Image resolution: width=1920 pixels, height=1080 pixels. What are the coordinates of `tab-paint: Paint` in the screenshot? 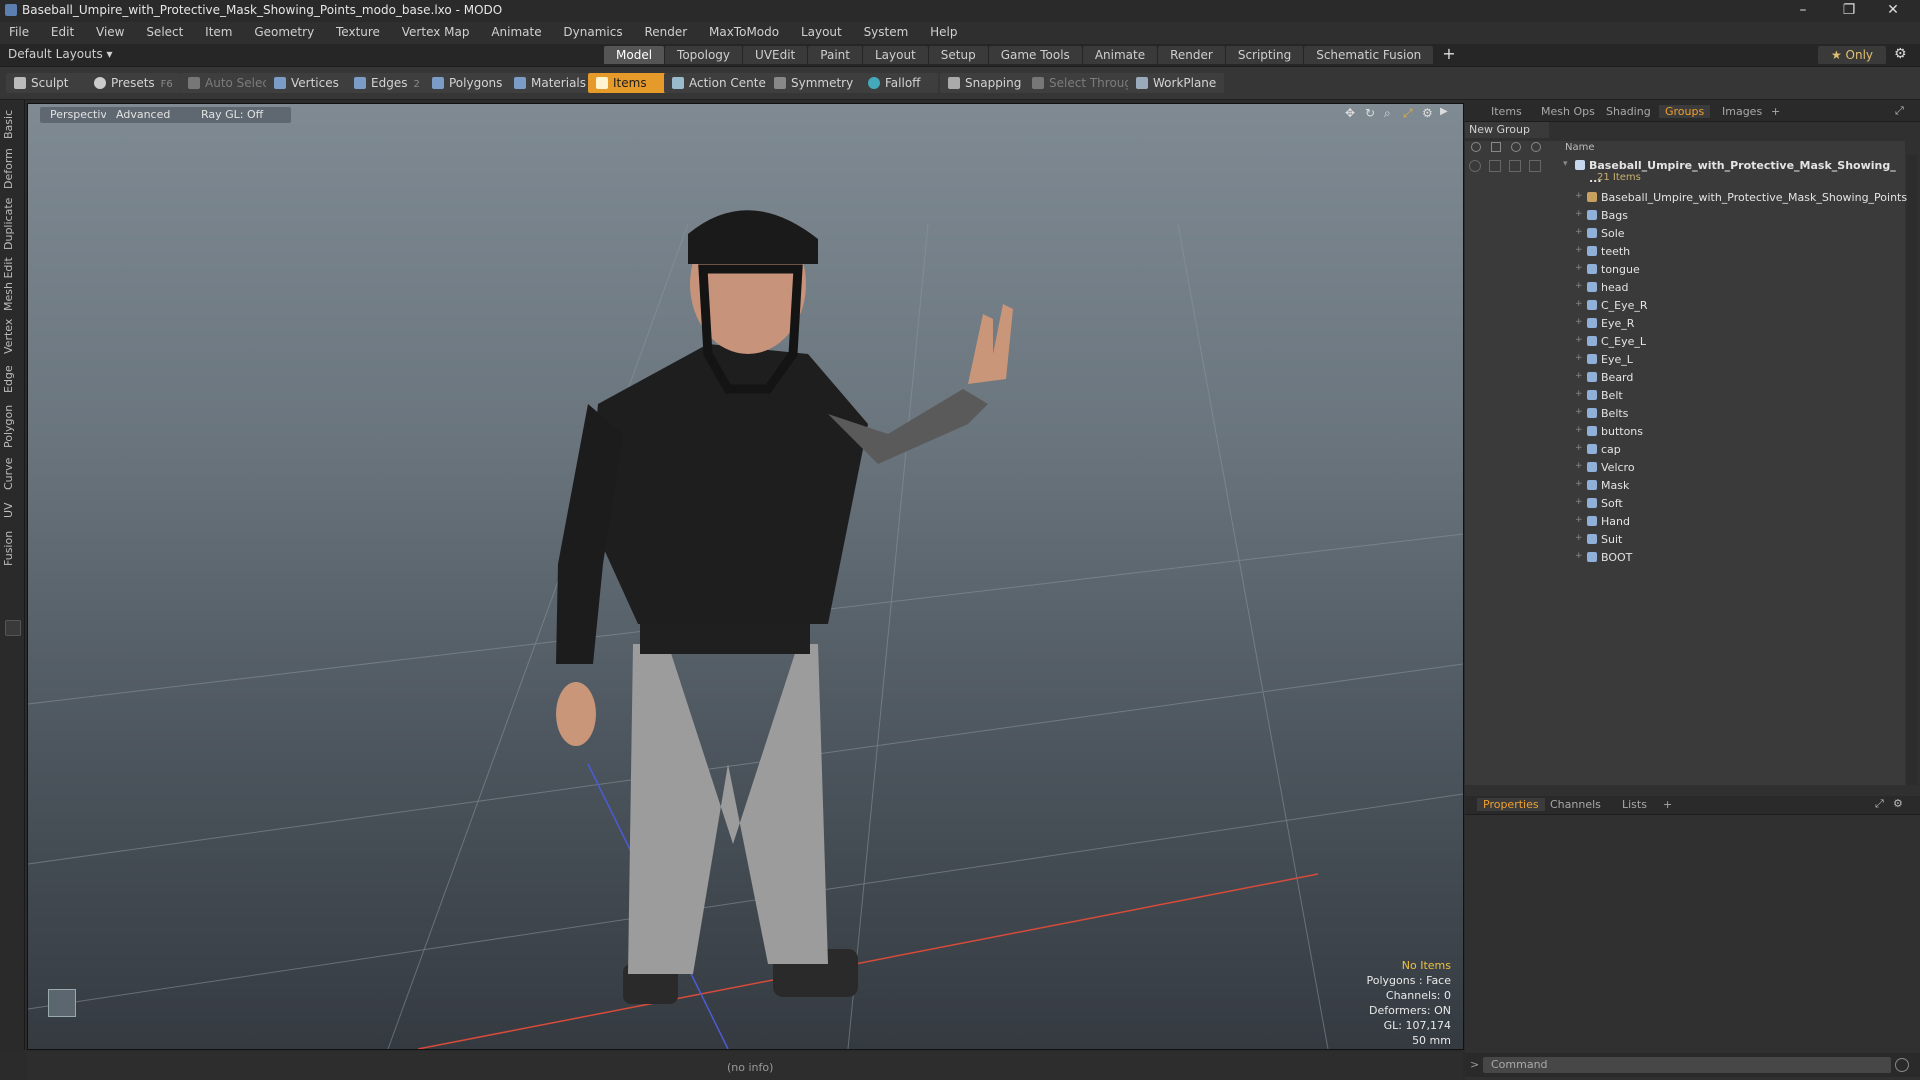 It's located at (835, 55).